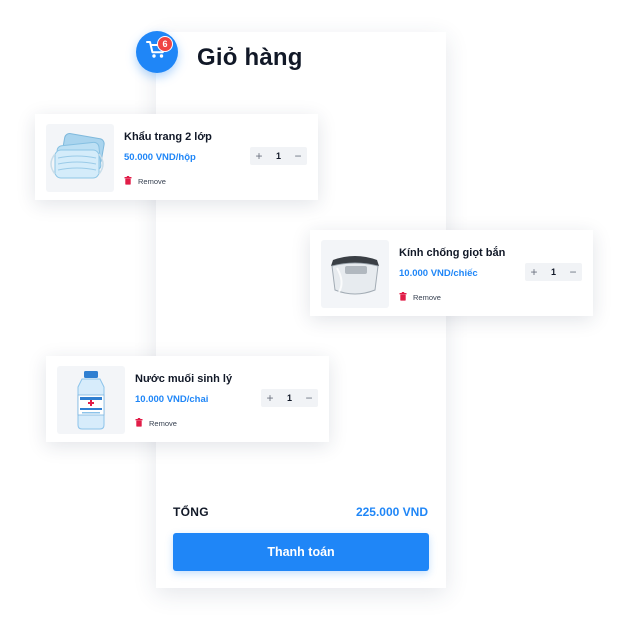 This screenshot has width=628, height=629. Describe the element at coordinates (250, 57) in the screenshot. I see `page-title: Giỏ hàng` at that location.